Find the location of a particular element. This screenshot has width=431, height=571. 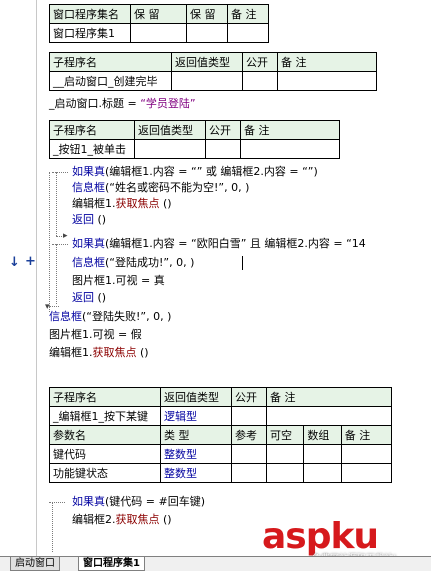

line-gutter is located at coordinates (19, 278).